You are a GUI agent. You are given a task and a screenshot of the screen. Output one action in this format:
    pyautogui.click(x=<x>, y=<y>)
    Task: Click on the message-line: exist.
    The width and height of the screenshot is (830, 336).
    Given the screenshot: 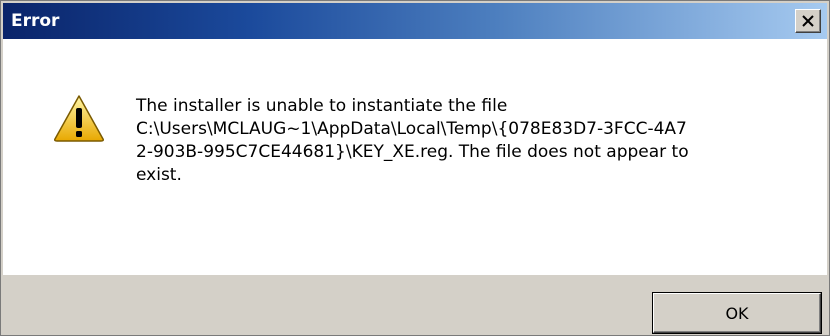 What is the action you would take?
    pyautogui.click(x=159, y=175)
    